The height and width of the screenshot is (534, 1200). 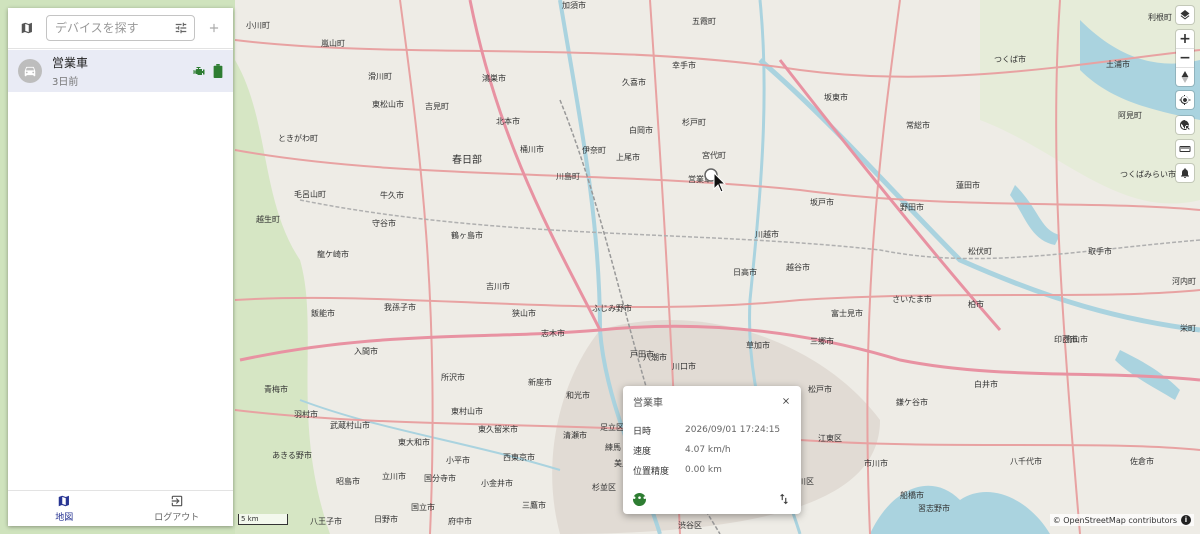 I want to click on popup-row-time: 日時 2026/09/01 17:24:15, so click(x=712, y=430).